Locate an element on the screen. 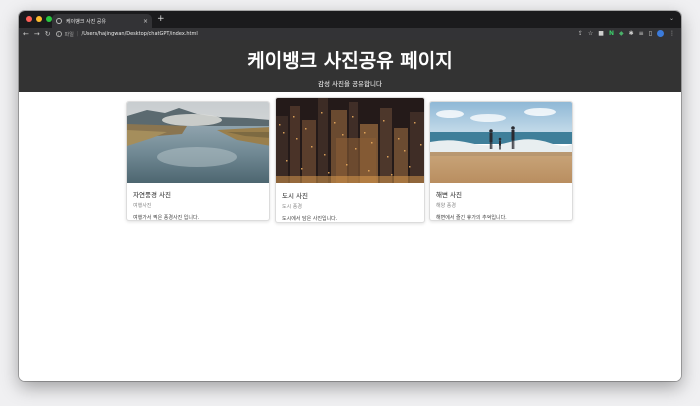 This screenshot has height=406, width=700. puzzle-icon: ✱ is located at coordinates (631, 33).